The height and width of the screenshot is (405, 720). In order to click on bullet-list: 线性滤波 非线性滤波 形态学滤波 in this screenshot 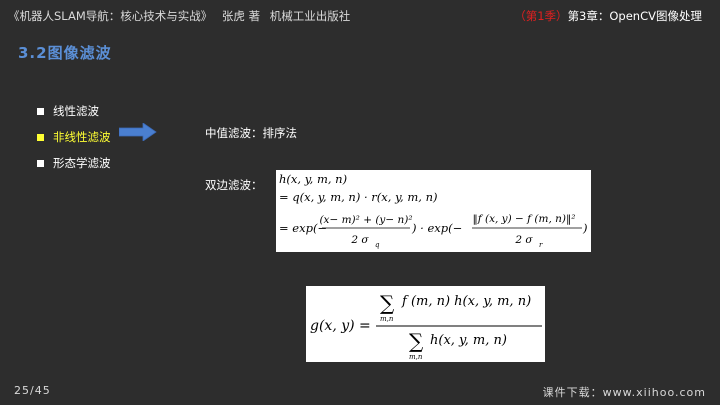, I will do `click(74, 137)`.